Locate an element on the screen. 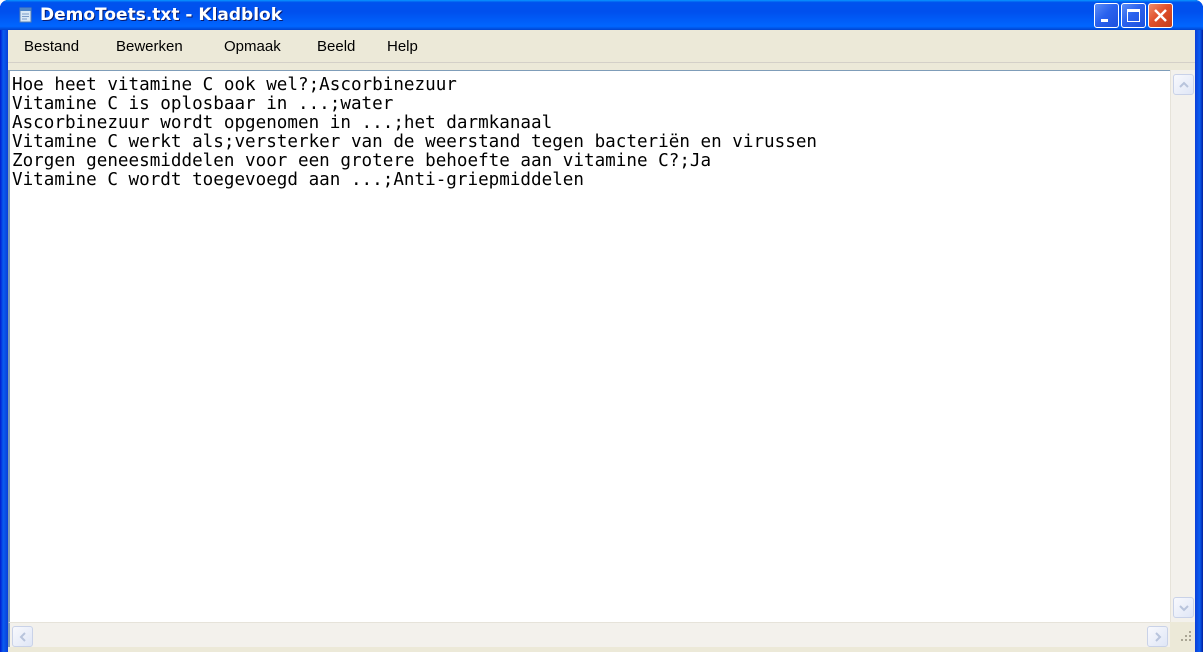 This screenshot has width=1203, height=652. window-frame-right is located at coordinates (1199, 326).